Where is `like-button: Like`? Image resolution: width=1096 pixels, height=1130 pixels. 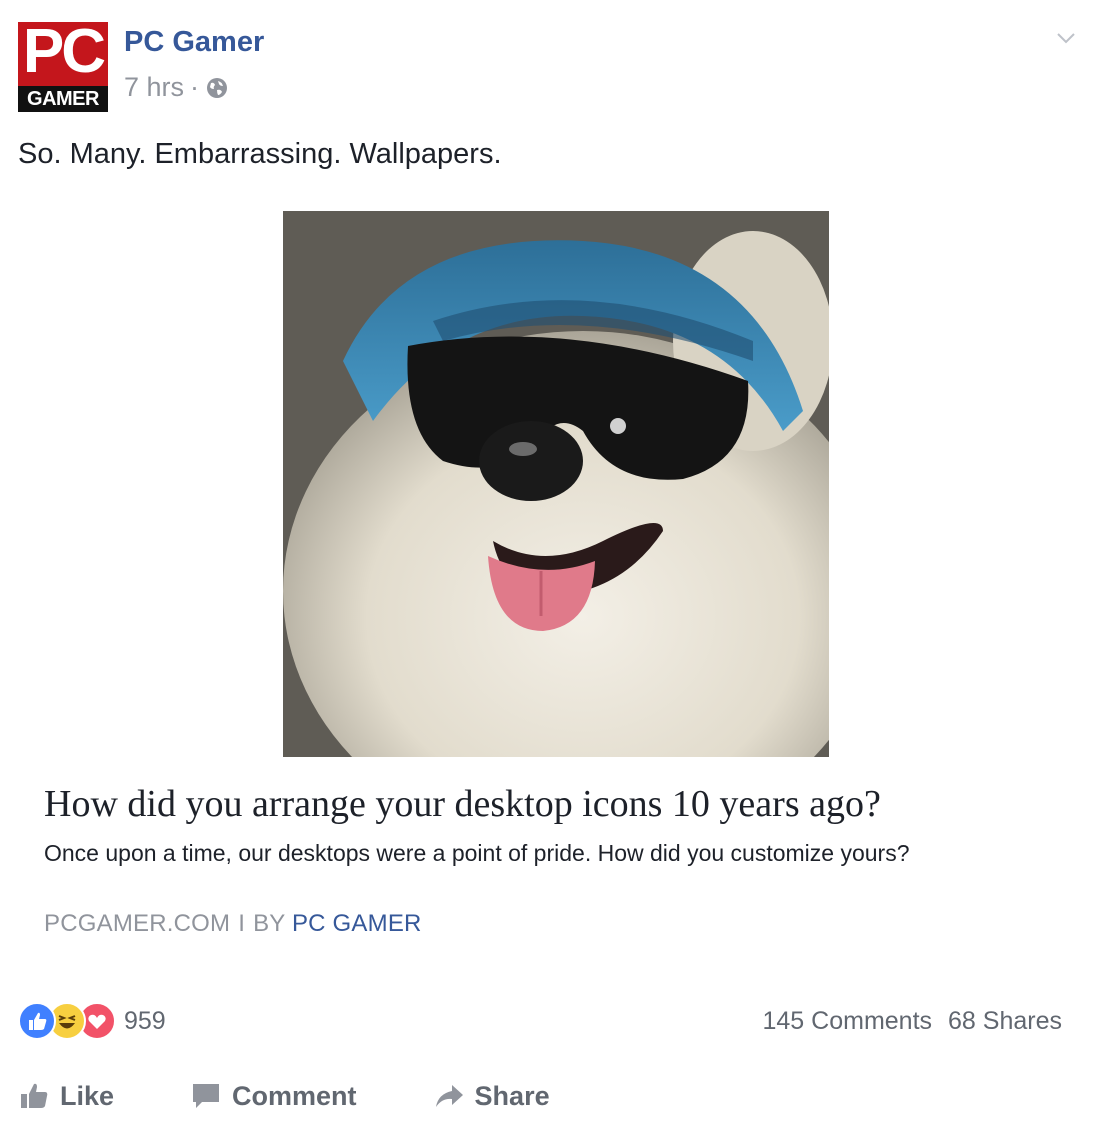
like-button: Like is located at coordinates (66, 1096).